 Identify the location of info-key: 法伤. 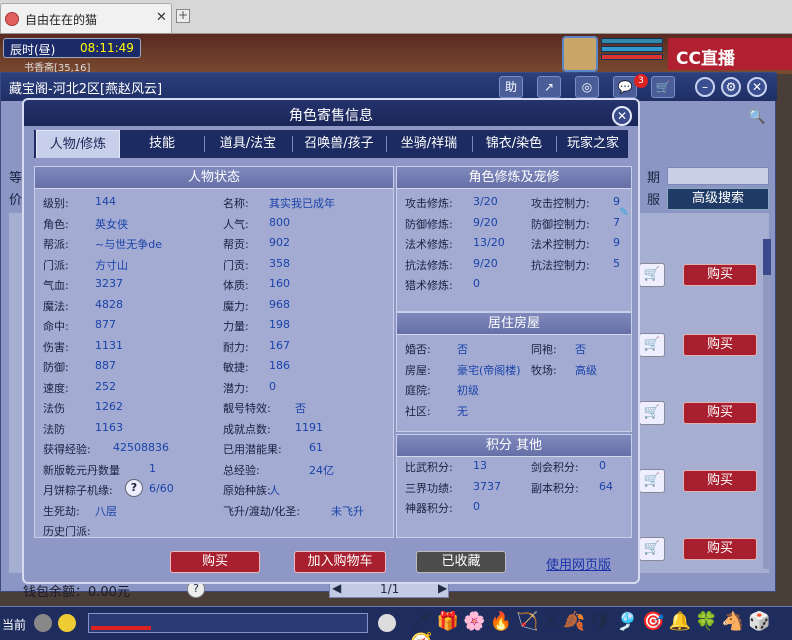
(54, 408).